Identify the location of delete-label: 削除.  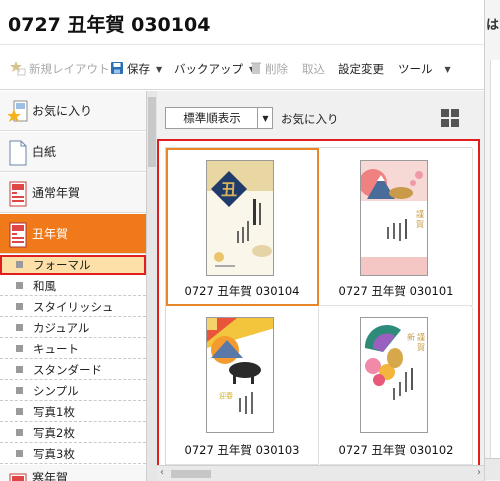
(276, 69).